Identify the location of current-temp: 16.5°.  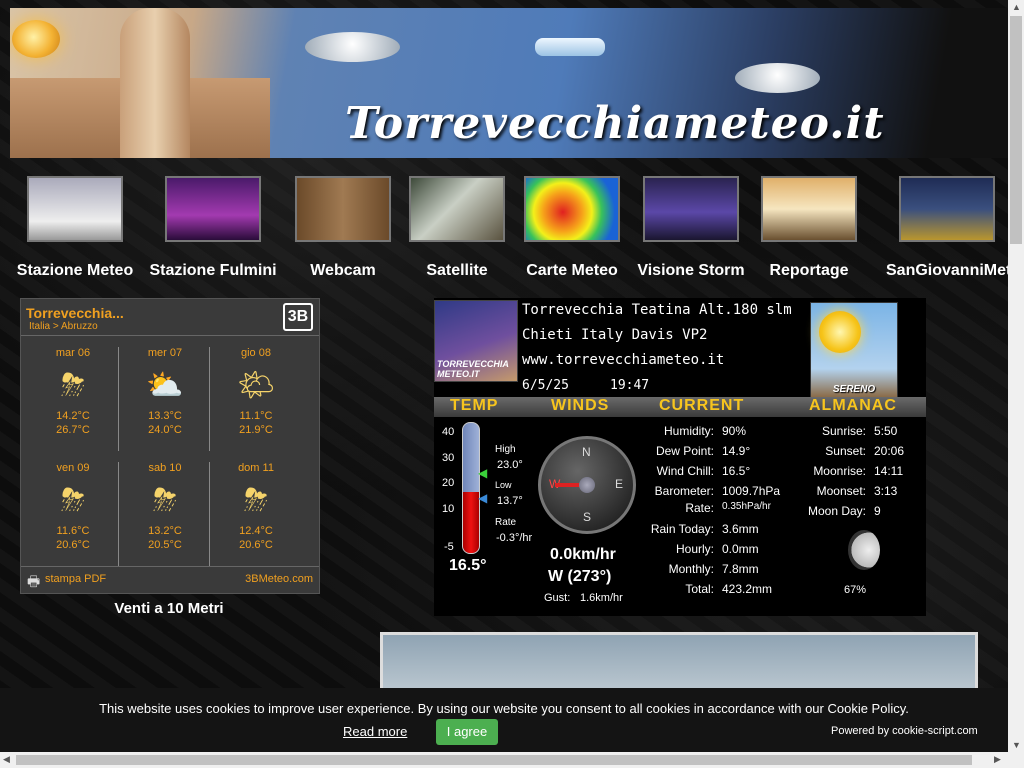
(468, 565).